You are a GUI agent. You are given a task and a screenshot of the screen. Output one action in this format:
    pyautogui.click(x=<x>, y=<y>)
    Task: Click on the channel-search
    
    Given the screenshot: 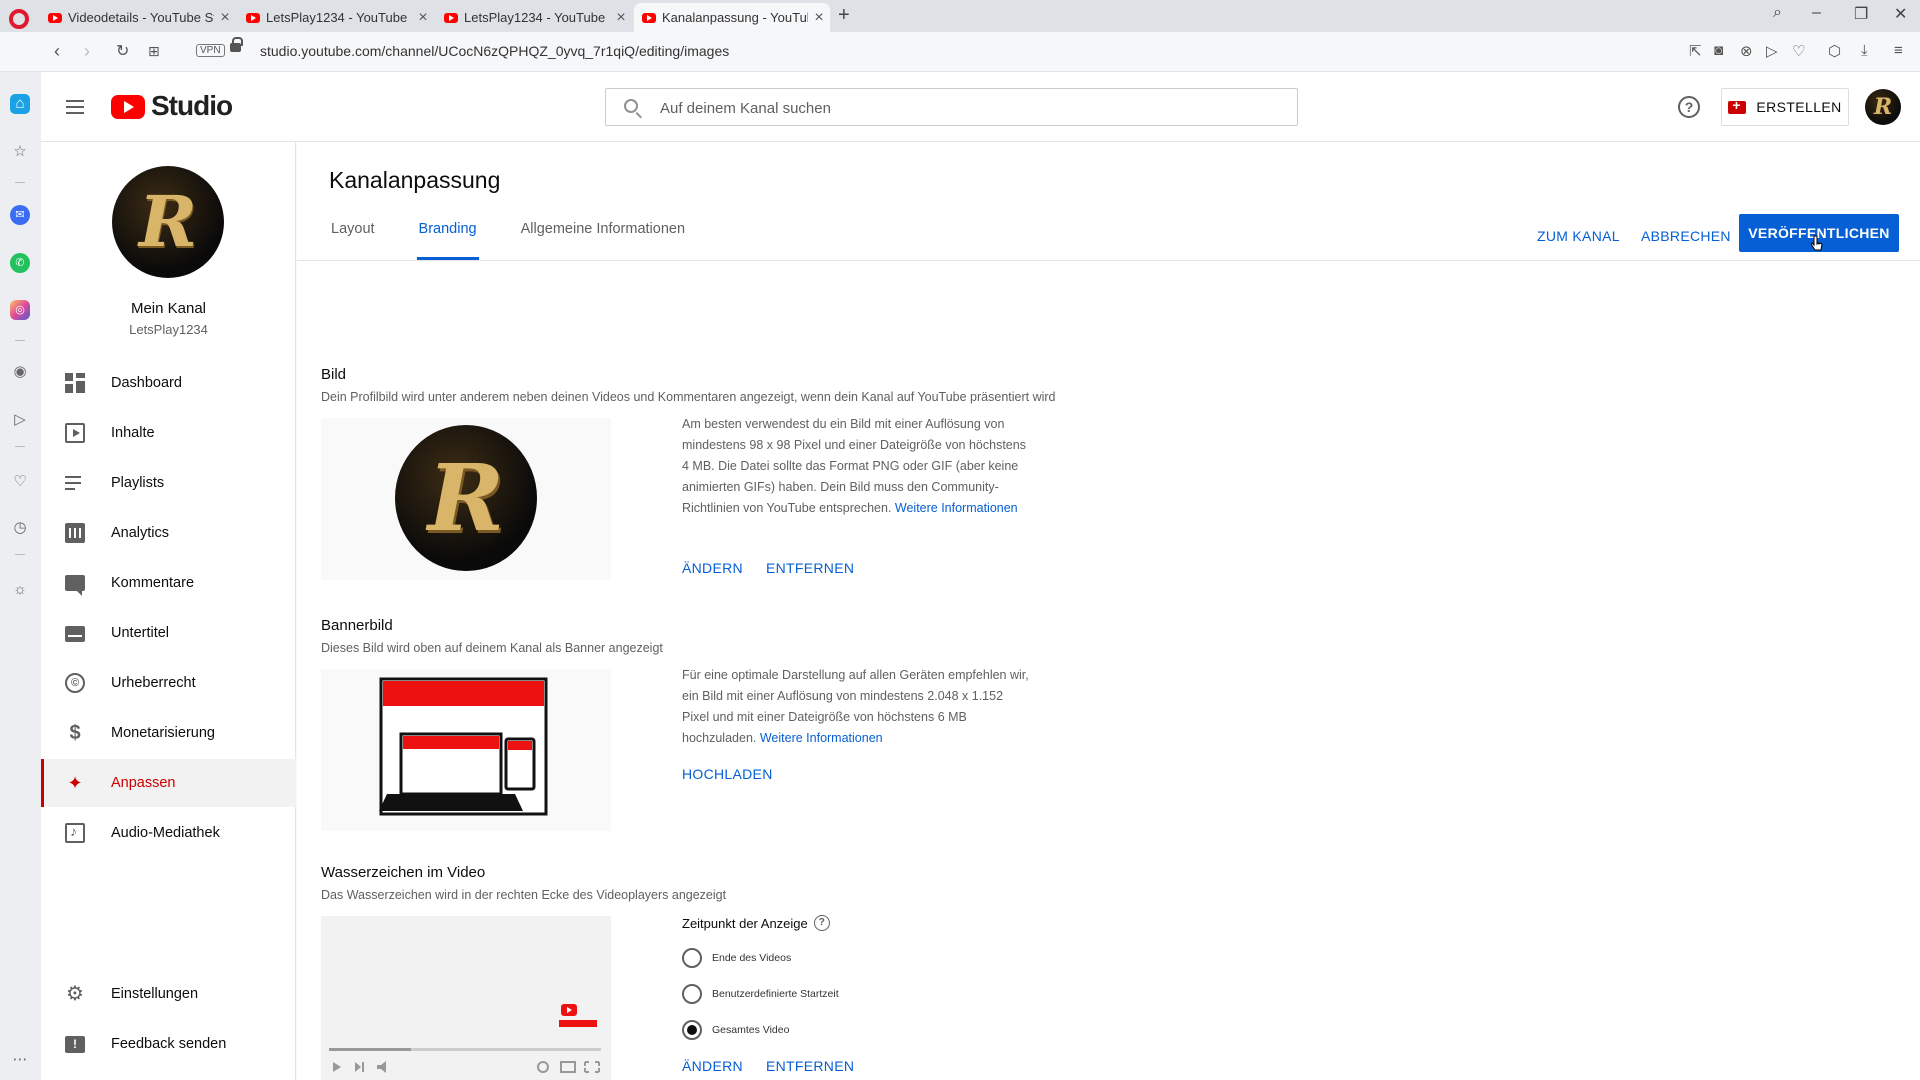 What is the action you would take?
    pyautogui.click(x=951, y=107)
    